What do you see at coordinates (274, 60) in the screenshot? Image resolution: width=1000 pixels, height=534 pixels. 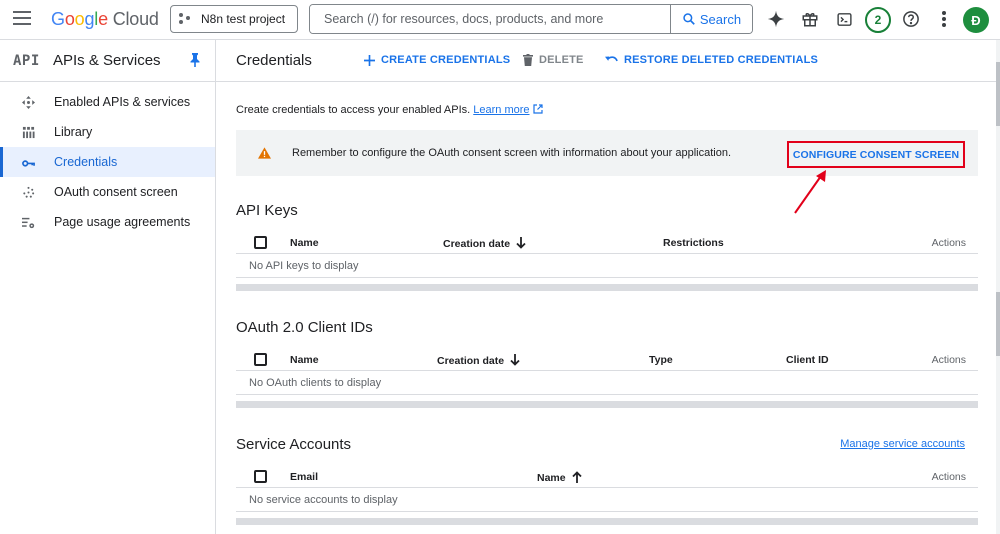 I see `page-title: Credentials` at bounding box center [274, 60].